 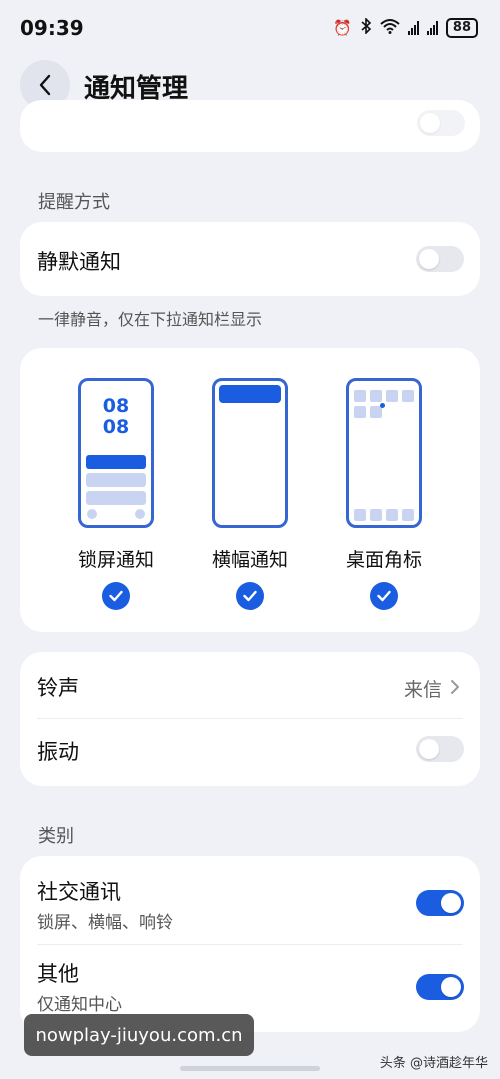 I want to click on status-icons: ⏰ 88, so click(x=405, y=27).